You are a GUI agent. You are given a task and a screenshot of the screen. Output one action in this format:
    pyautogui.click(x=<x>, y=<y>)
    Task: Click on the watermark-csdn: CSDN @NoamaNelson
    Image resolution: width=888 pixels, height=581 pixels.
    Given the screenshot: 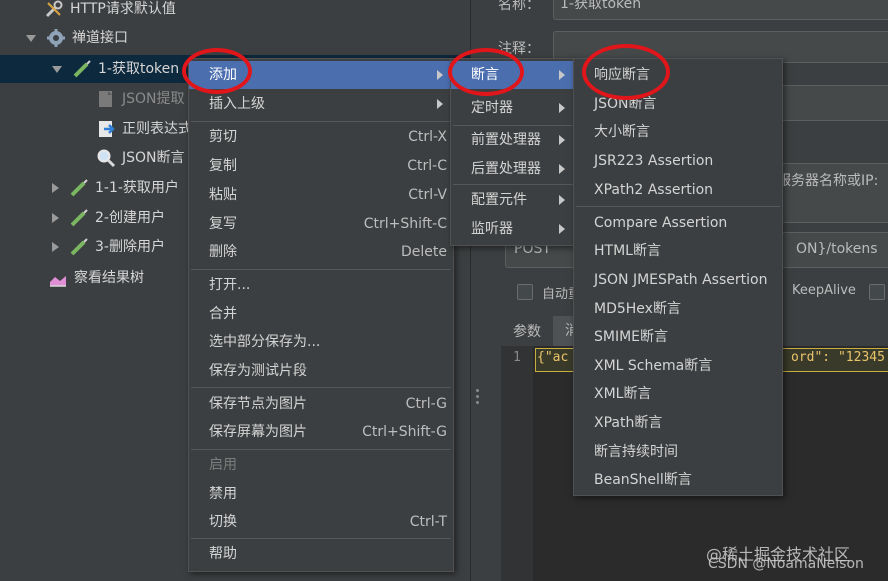 What is the action you would take?
    pyautogui.click(x=786, y=564)
    